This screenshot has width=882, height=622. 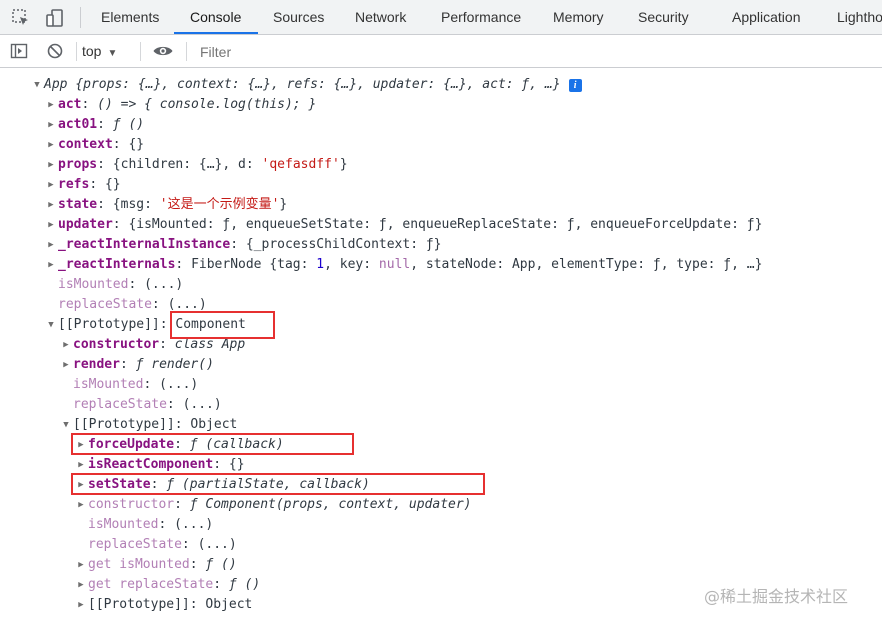 What do you see at coordinates (112, 53) in the screenshot?
I see `caret-down-icon: ▼` at bounding box center [112, 53].